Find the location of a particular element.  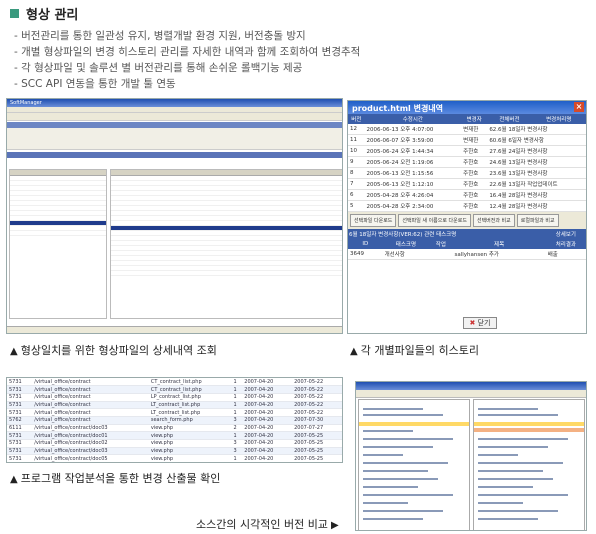

download-as-button: 선택파일 새 이름으로 다운로드 is located at coordinates (434, 220).